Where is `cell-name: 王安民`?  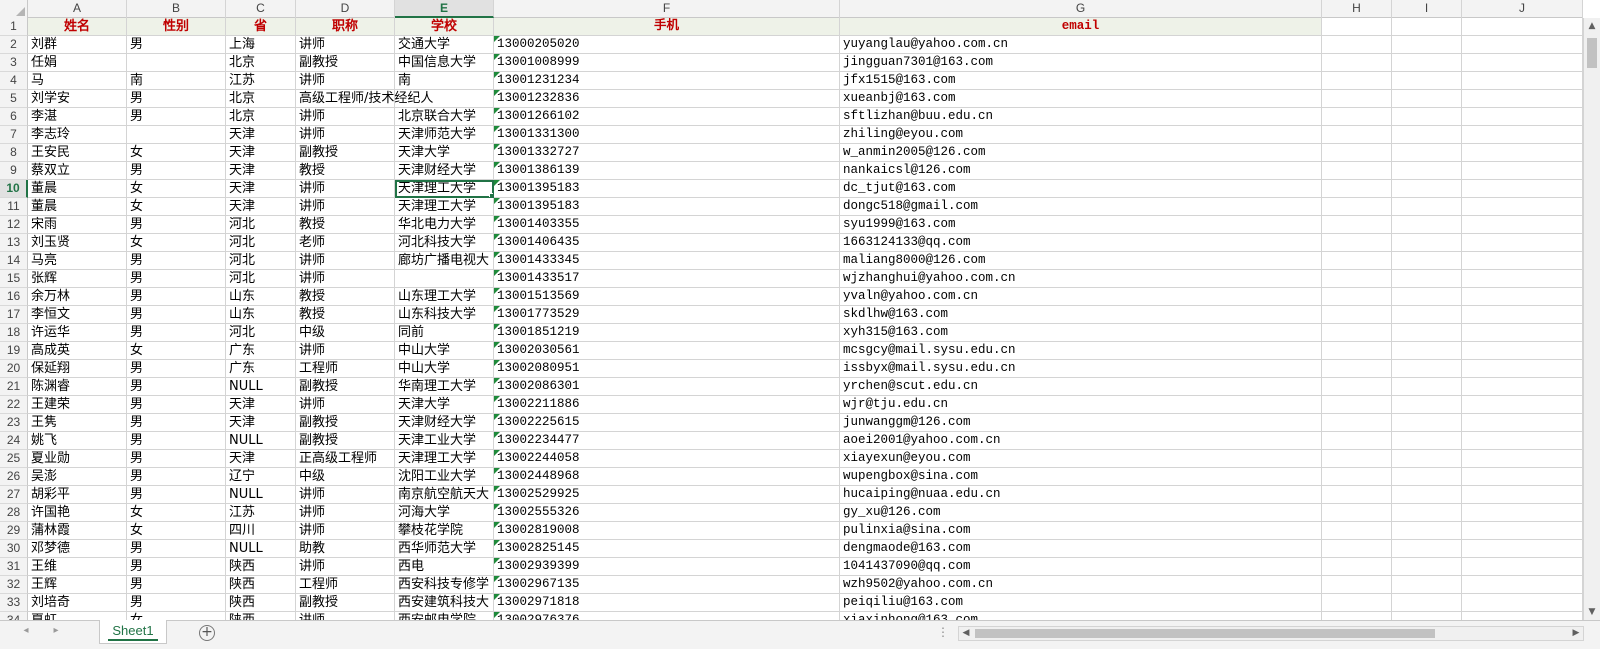
cell-name: 王安民 is located at coordinates (77, 153).